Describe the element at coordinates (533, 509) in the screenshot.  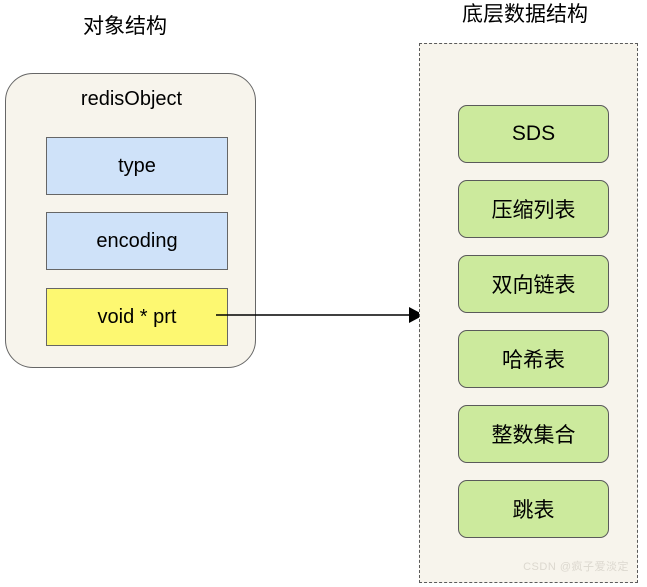
I see `structure-box-skiplist: 跳表` at that location.